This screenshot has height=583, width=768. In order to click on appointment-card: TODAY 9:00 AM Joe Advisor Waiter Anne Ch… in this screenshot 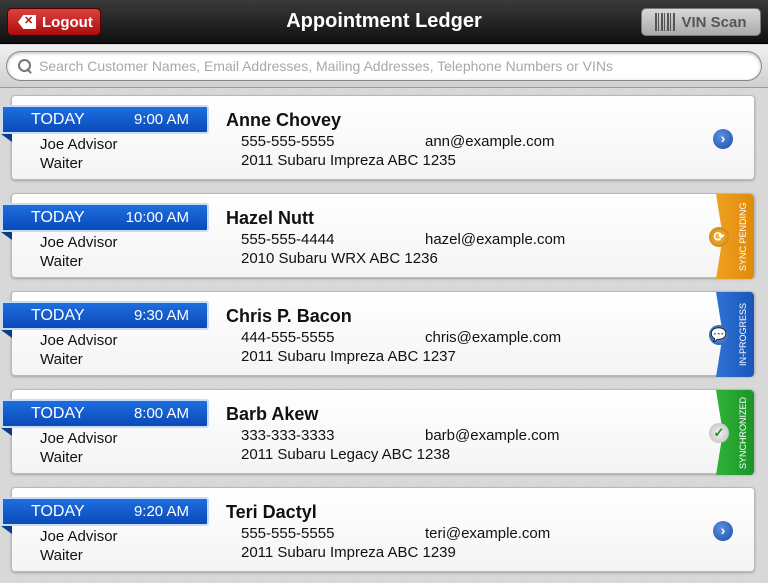, I will do `click(378, 137)`.